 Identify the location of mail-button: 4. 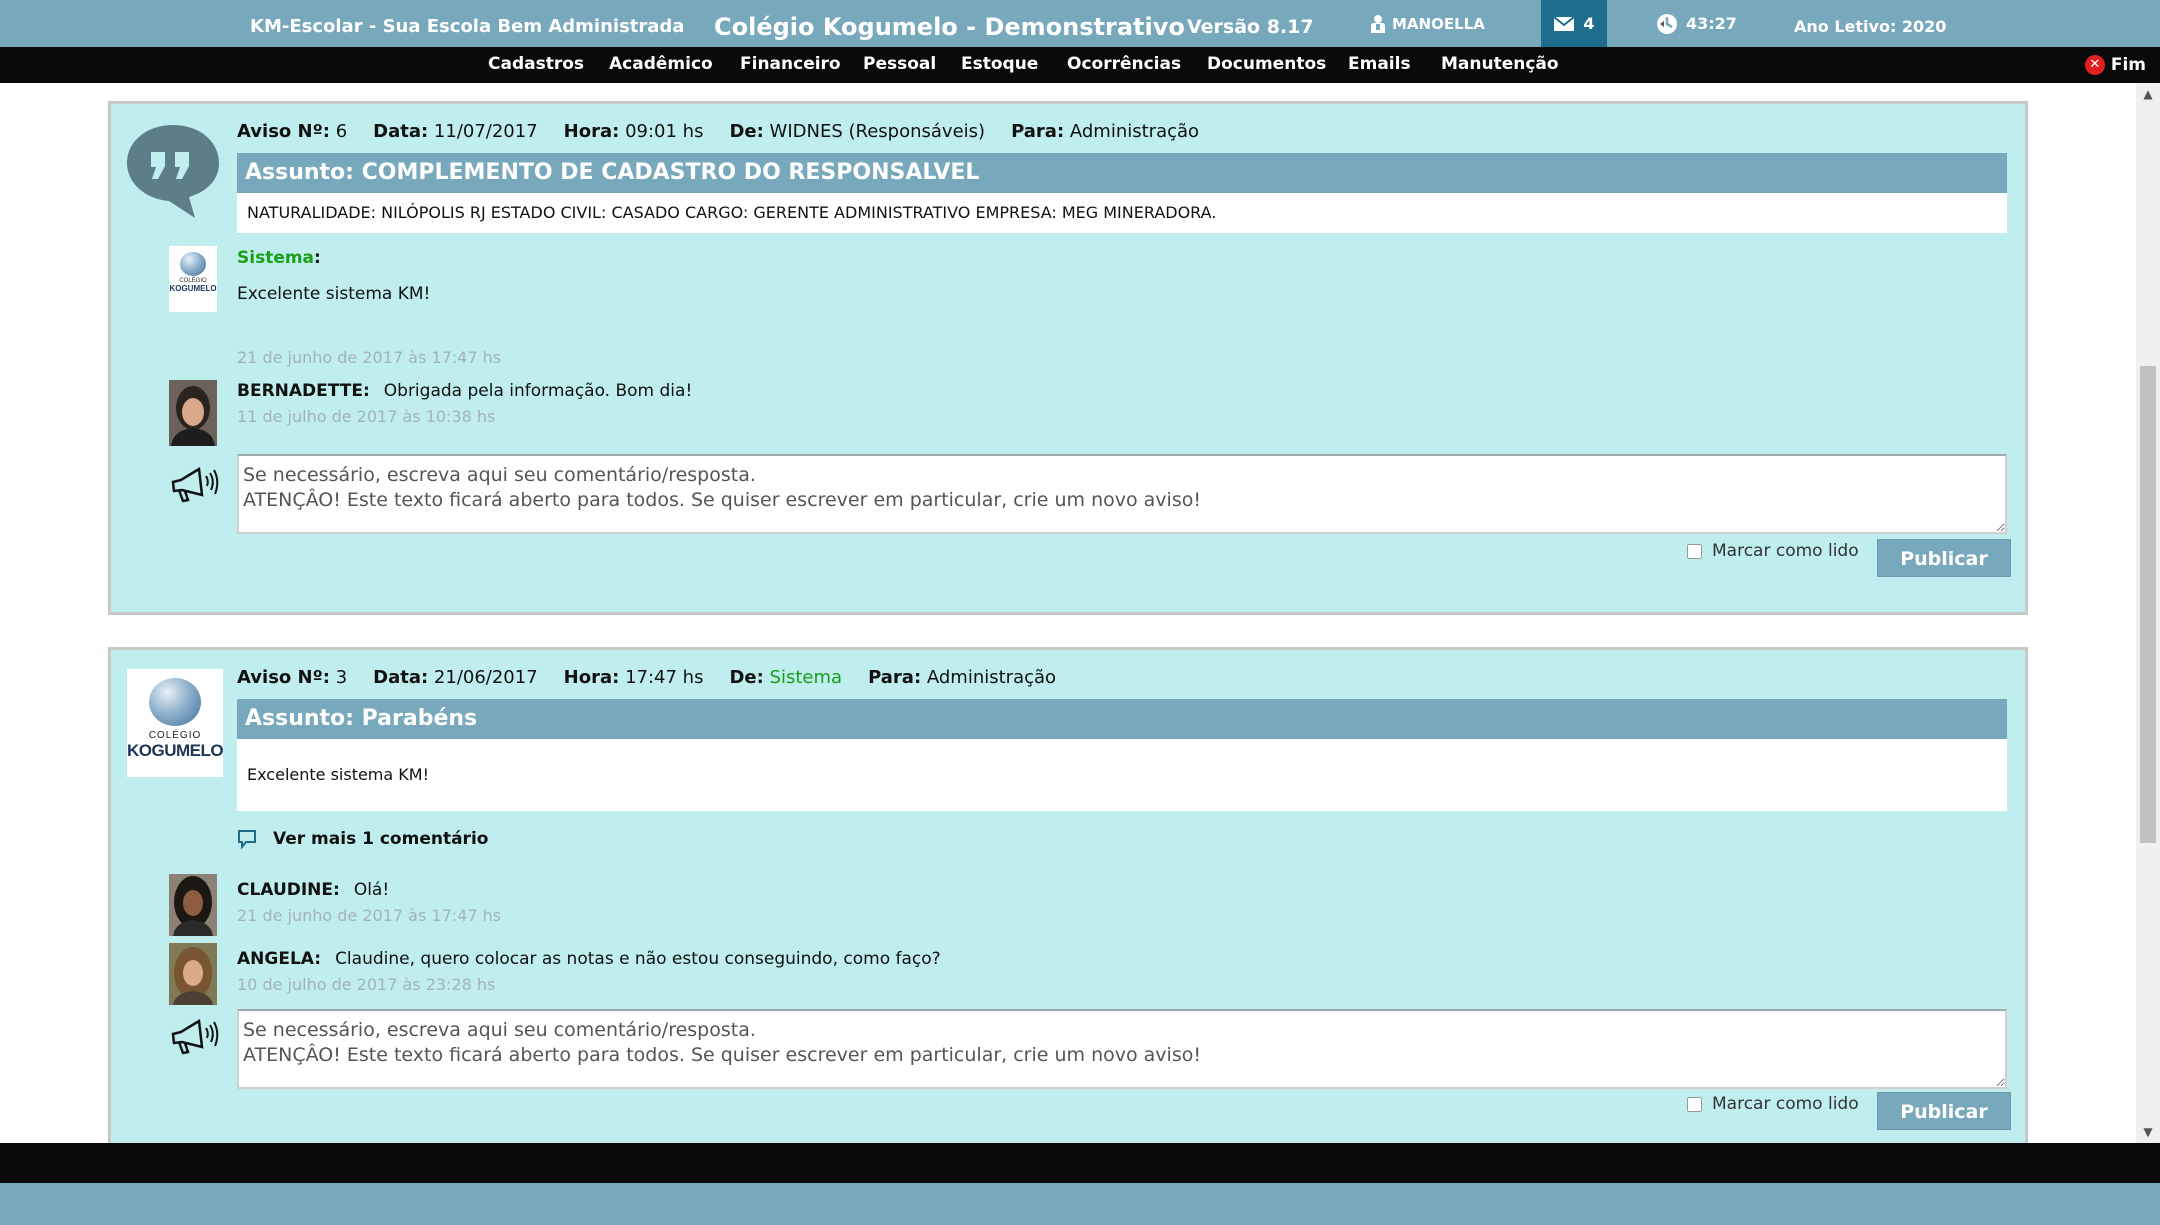
(1574, 23).